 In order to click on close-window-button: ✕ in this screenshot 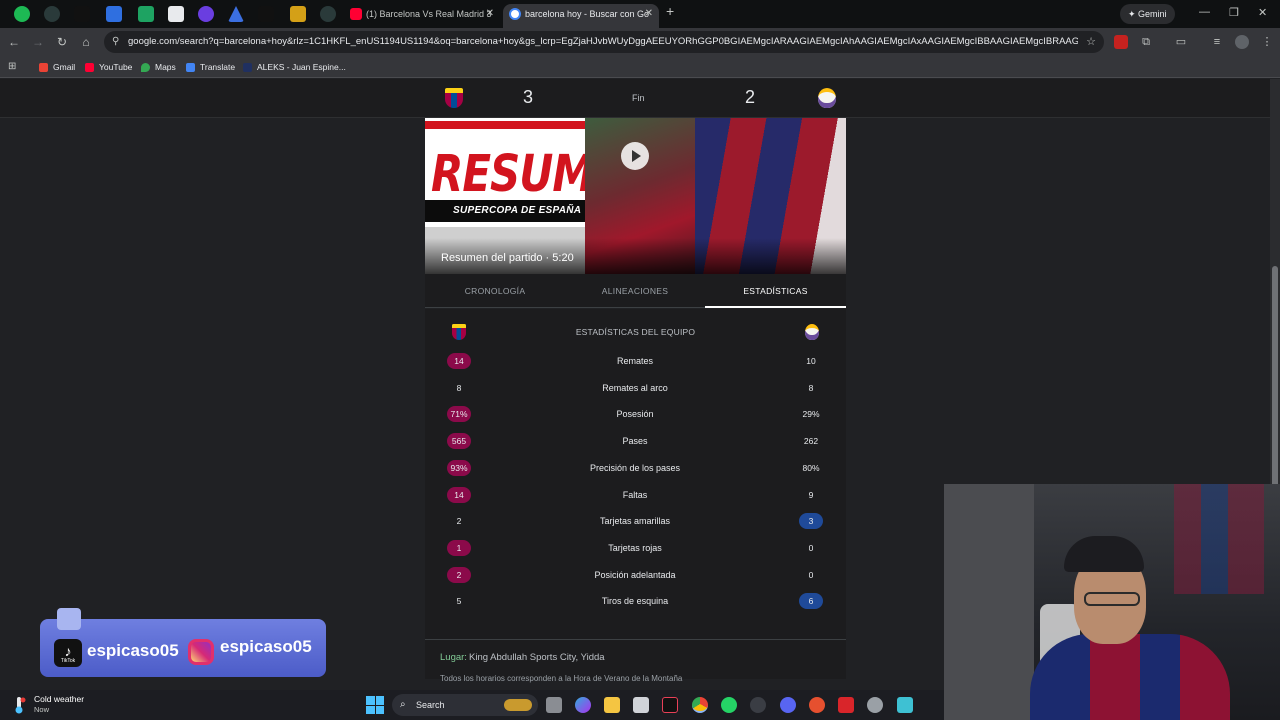, I will do `click(1262, 12)`.